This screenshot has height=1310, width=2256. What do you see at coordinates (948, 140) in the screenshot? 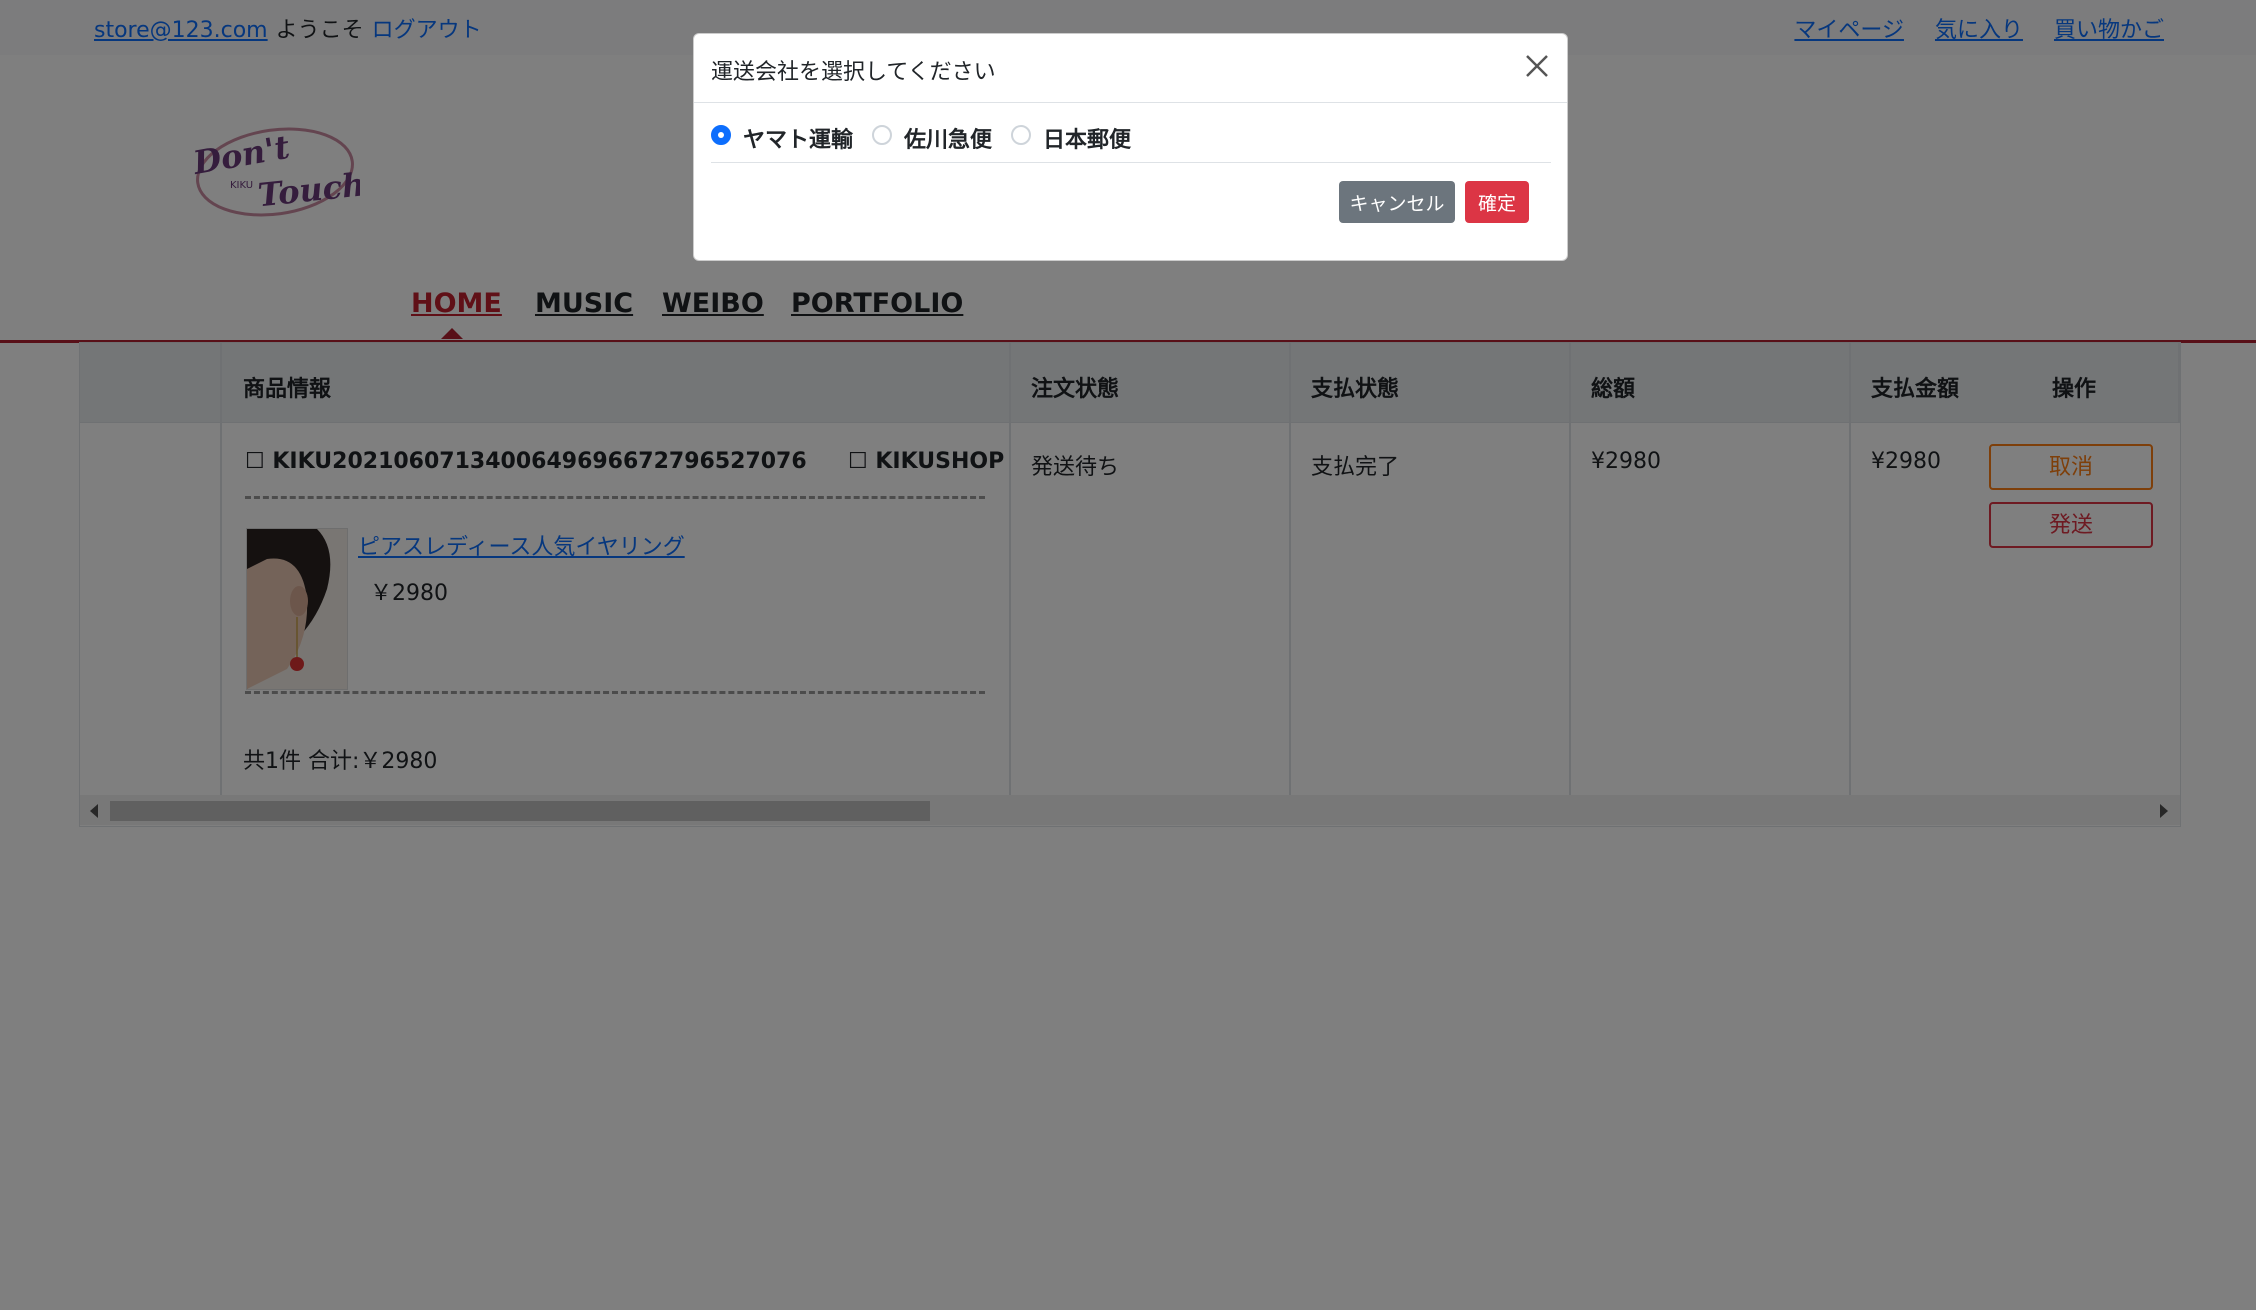
I see `option-label: 佐川急便` at bounding box center [948, 140].